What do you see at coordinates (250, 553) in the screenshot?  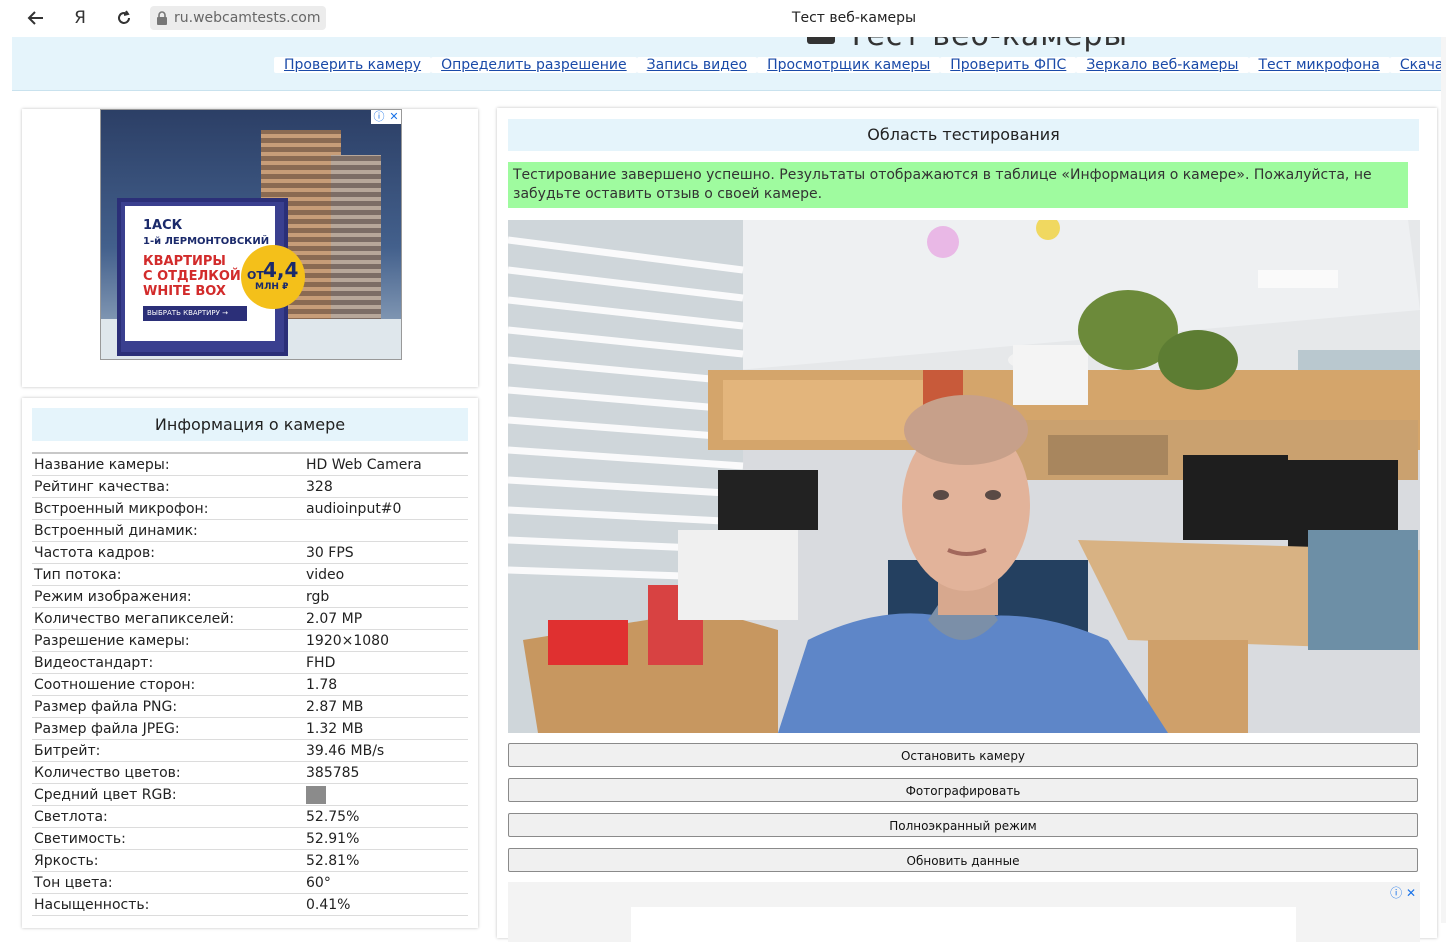 I see `table-row: Частота кадров: 30 FPS` at bounding box center [250, 553].